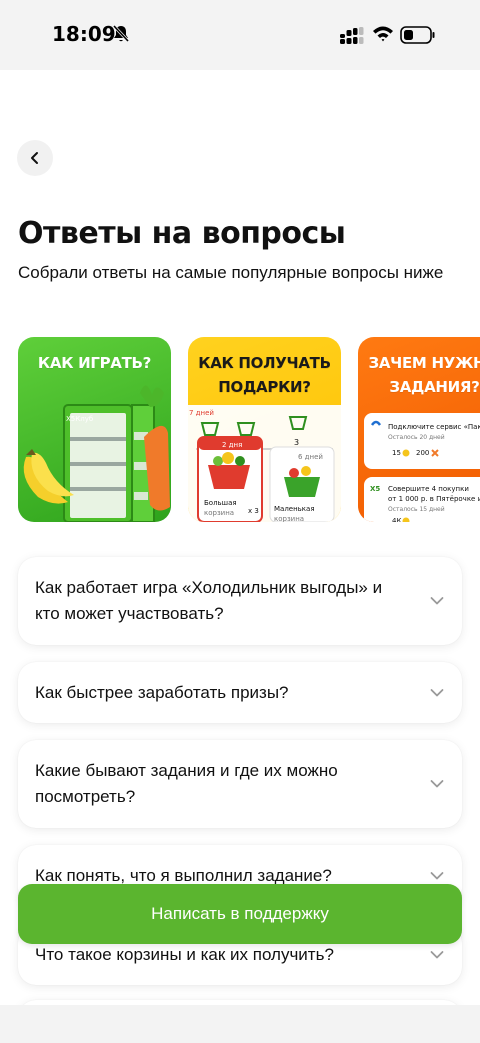  Describe the element at coordinates (94, 363) in the screenshot. I see `story-title: КАК ИГРАТЬ?` at that location.